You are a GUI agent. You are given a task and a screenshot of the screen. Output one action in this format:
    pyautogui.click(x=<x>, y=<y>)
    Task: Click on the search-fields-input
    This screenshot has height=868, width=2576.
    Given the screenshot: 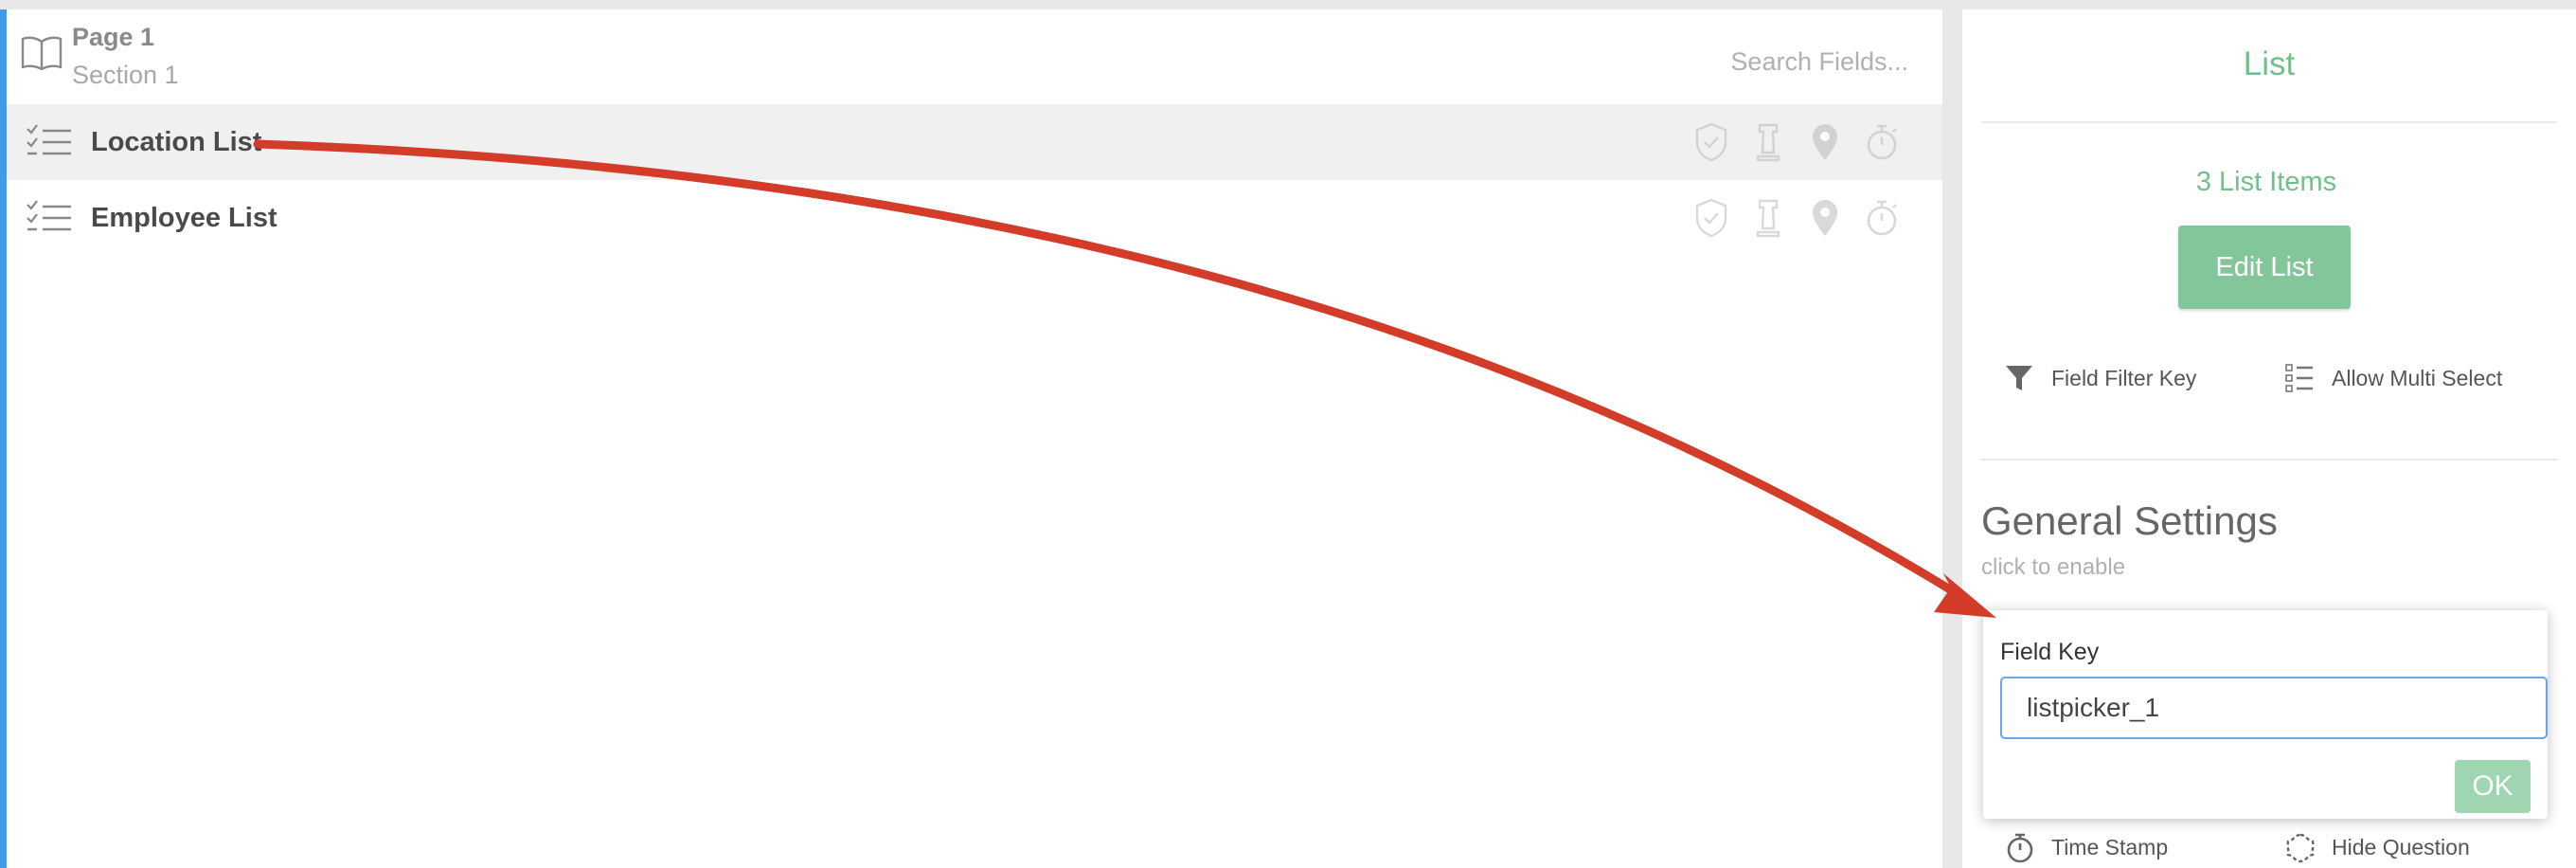 What is the action you would take?
    pyautogui.click(x=1756, y=61)
    